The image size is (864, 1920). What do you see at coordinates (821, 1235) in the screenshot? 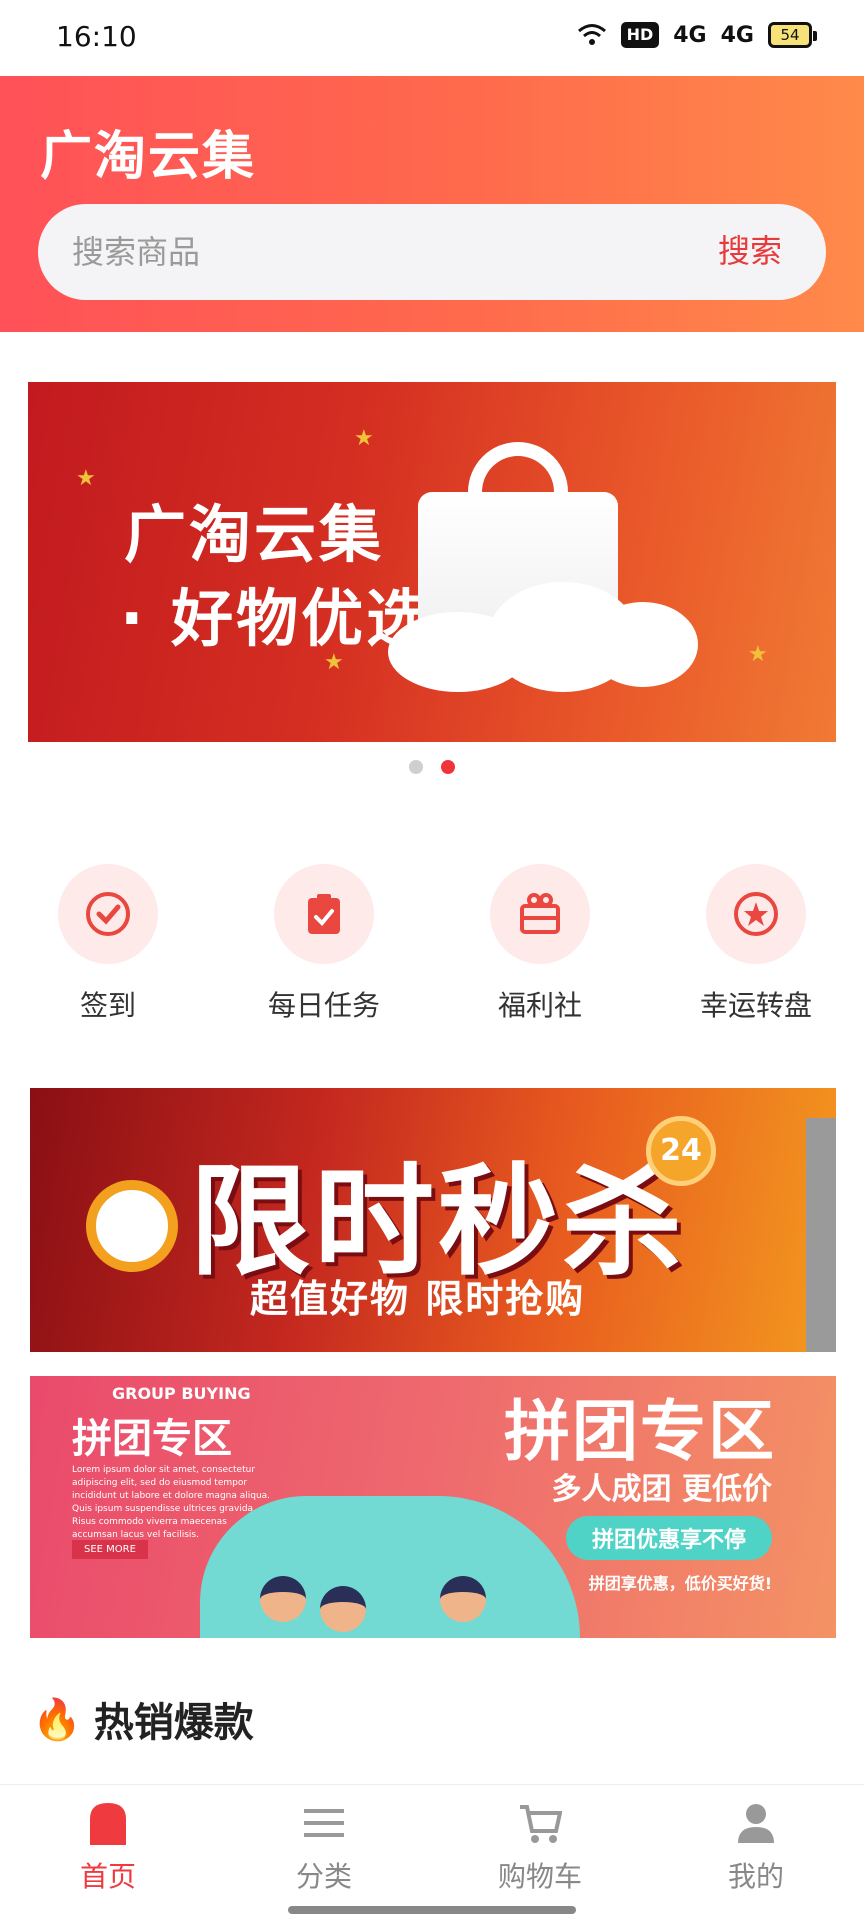
I see `banner-edge` at bounding box center [821, 1235].